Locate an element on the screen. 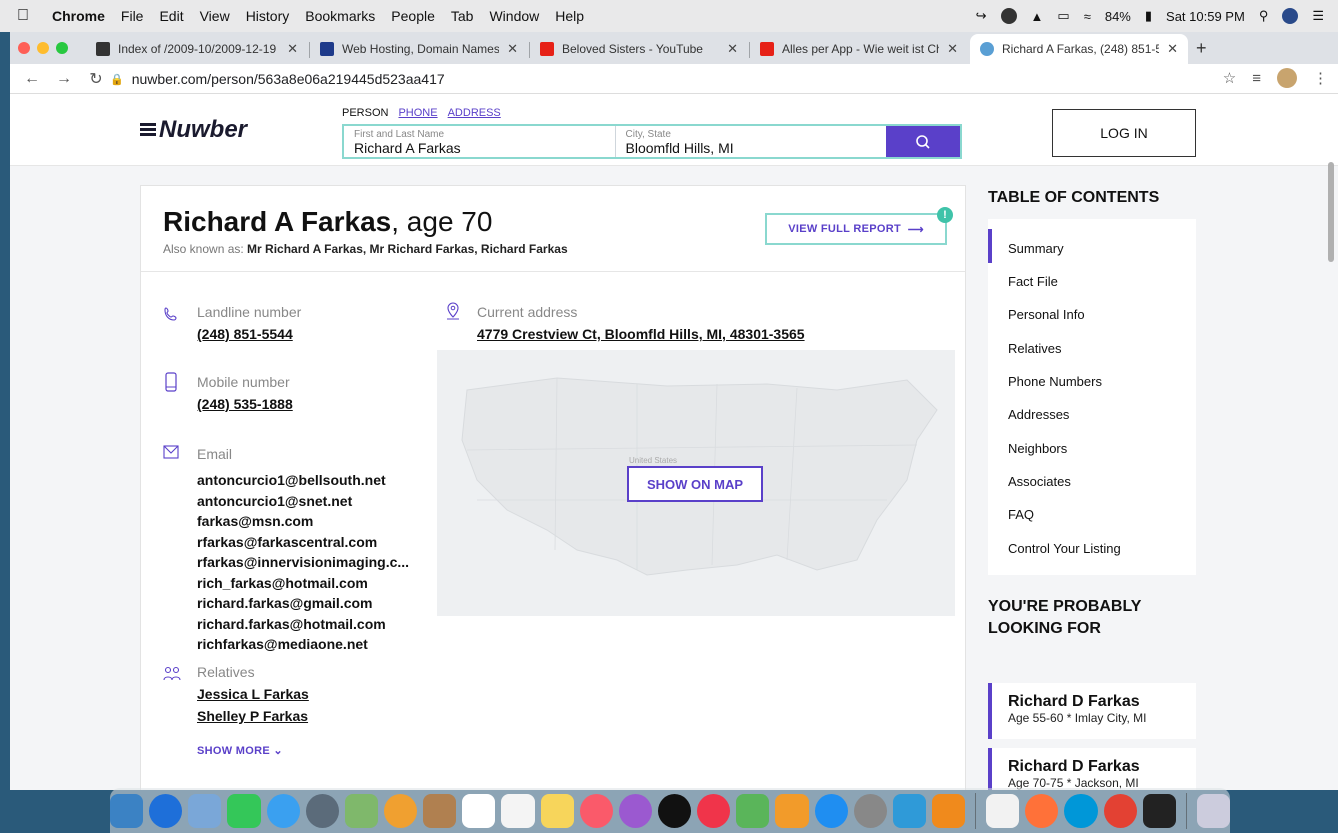  siri-shortcut-icon: ↪ is located at coordinates (981, 16).